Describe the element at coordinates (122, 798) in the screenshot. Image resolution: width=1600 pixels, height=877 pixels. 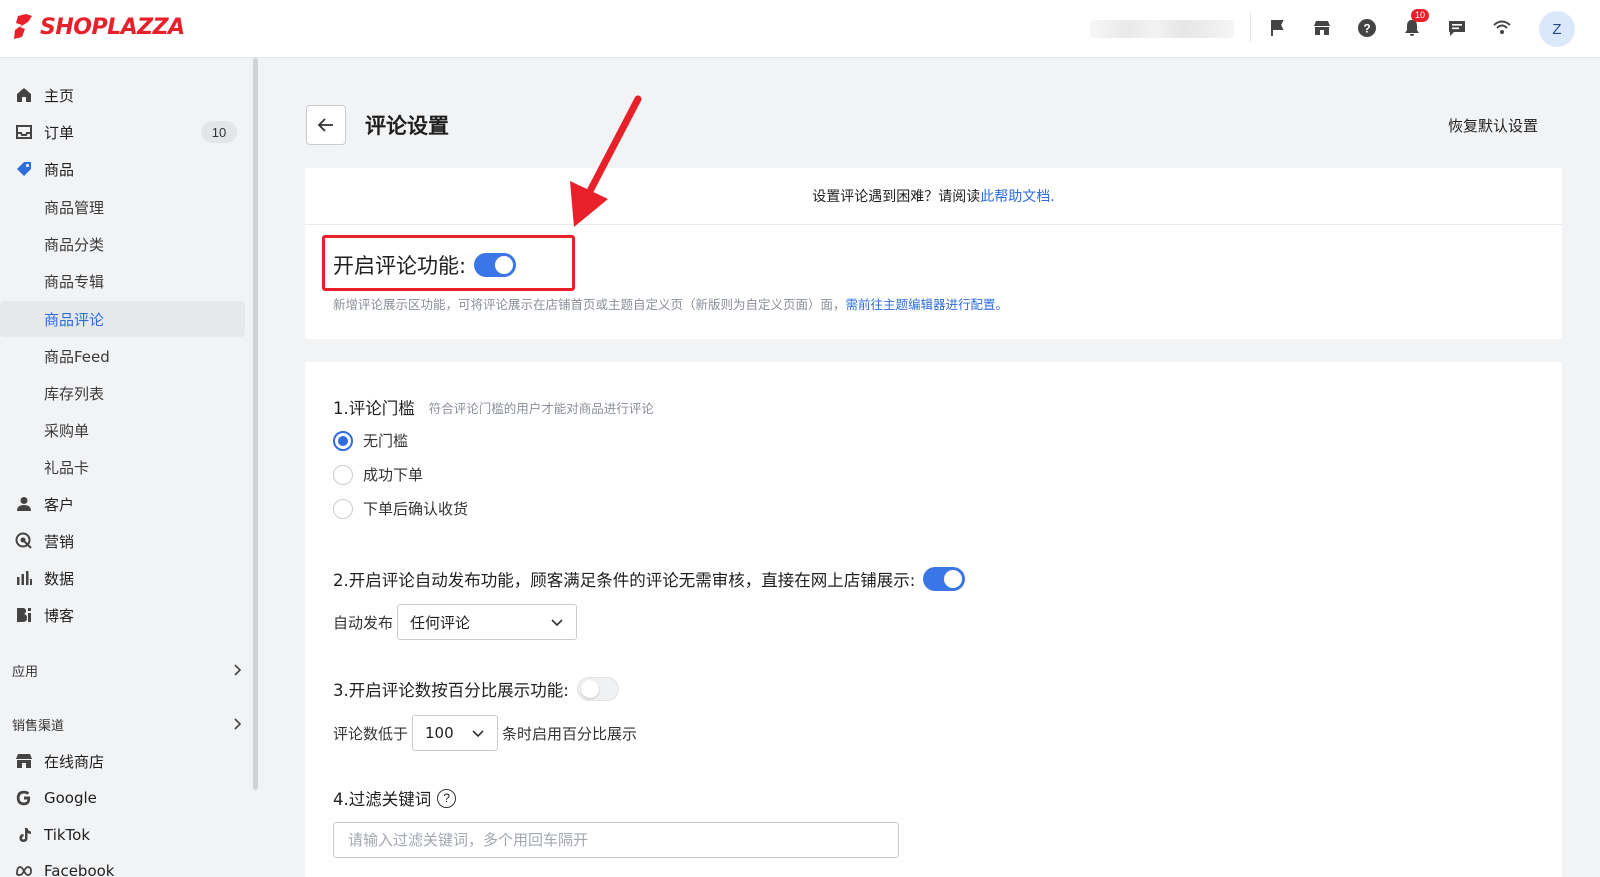
I see `sidebar-item-google: Google` at that location.